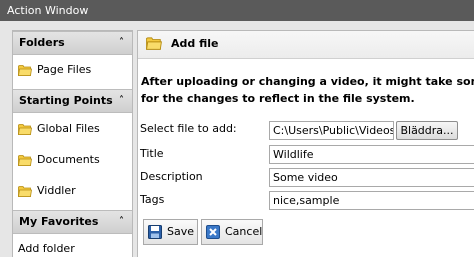 This screenshot has height=257, width=474. Describe the element at coordinates (152, 153) in the screenshot. I see `title-label: Title` at that location.